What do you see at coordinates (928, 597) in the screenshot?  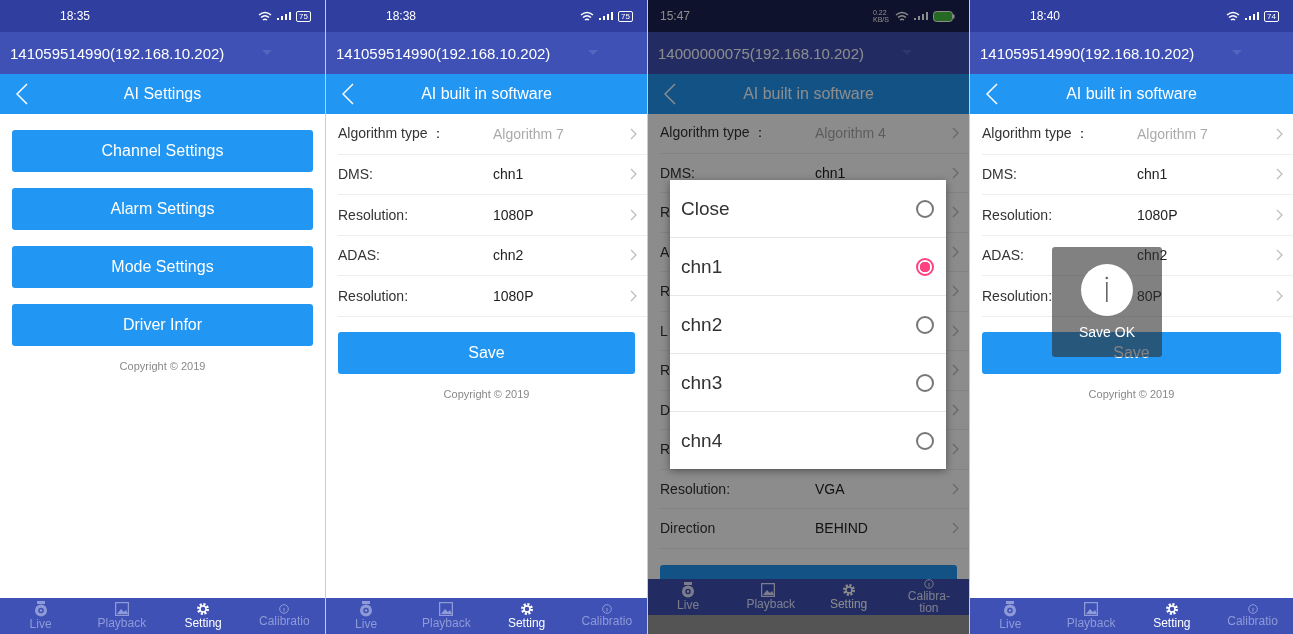 I see `nav-tab: Calibra-tion` at bounding box center [928, 597].